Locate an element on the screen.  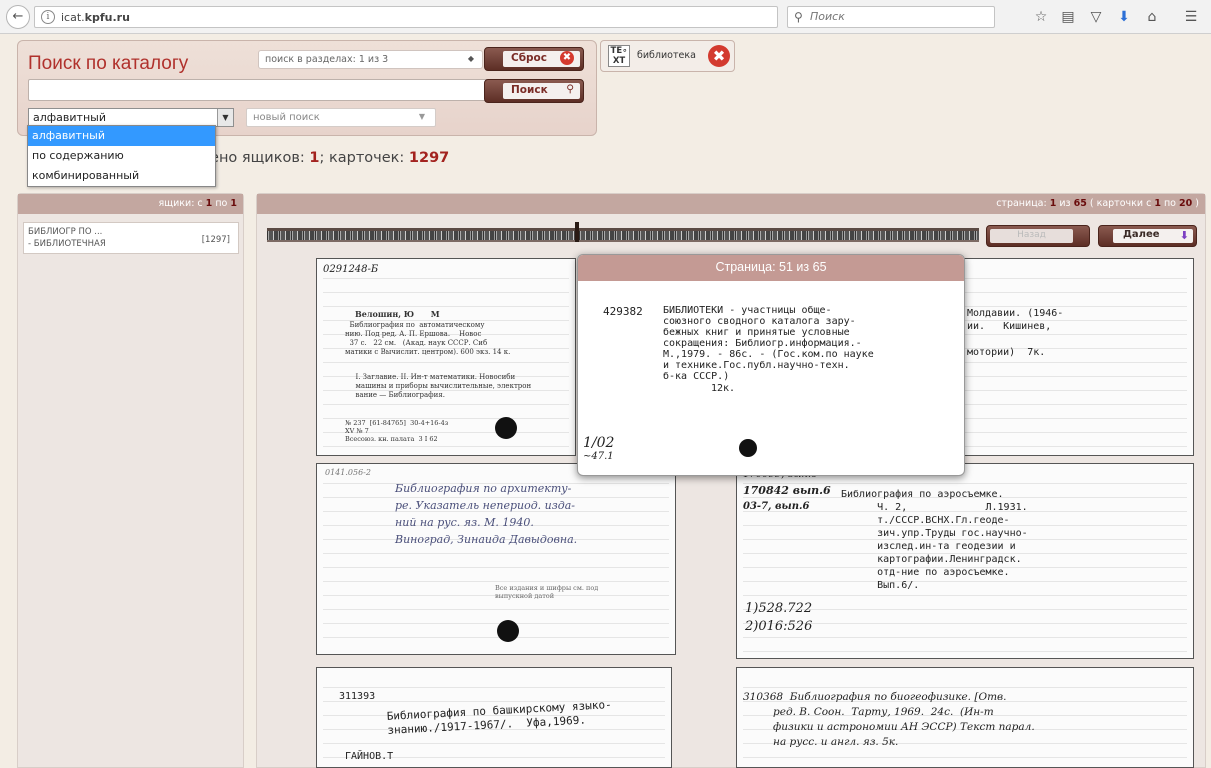
search-mode-dropdown: алфавитный по содержанию комбинированный is located at coordinates (121, 156).